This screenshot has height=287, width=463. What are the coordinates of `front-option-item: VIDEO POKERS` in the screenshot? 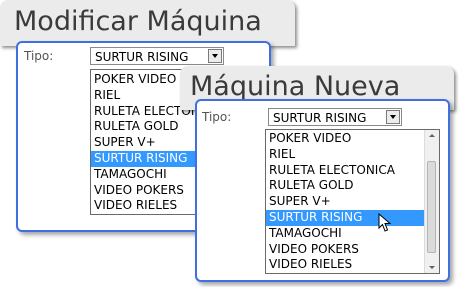 It's located at (352, 250).